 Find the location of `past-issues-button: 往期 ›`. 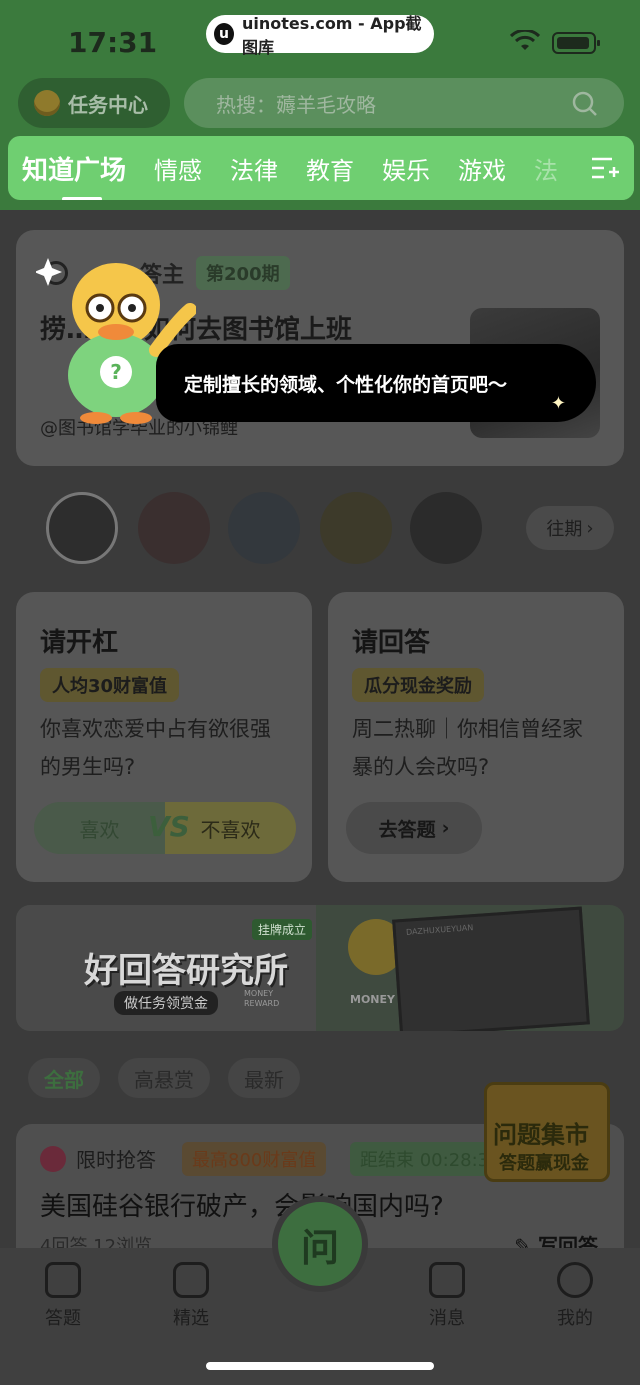

past-issues-button: 往期 › is located at coordinates (570, 528).